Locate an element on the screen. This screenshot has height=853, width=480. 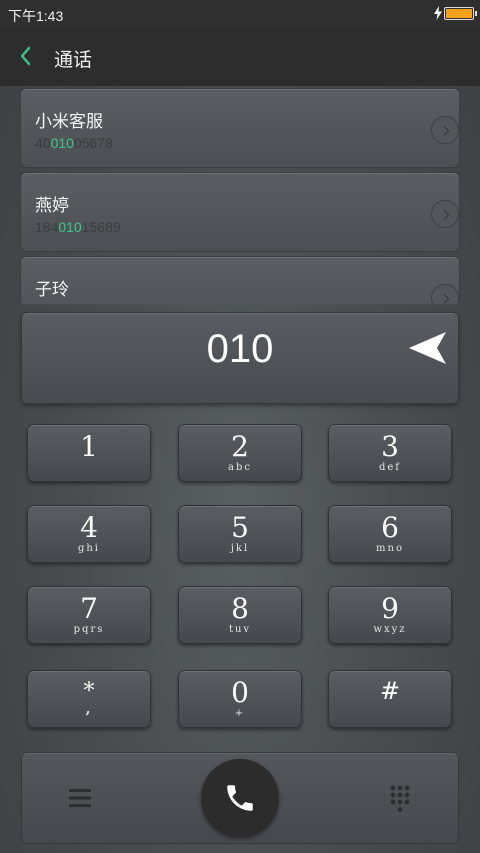
contact-item: 小米客服 4001005678 is located at coordinates (240, 128).